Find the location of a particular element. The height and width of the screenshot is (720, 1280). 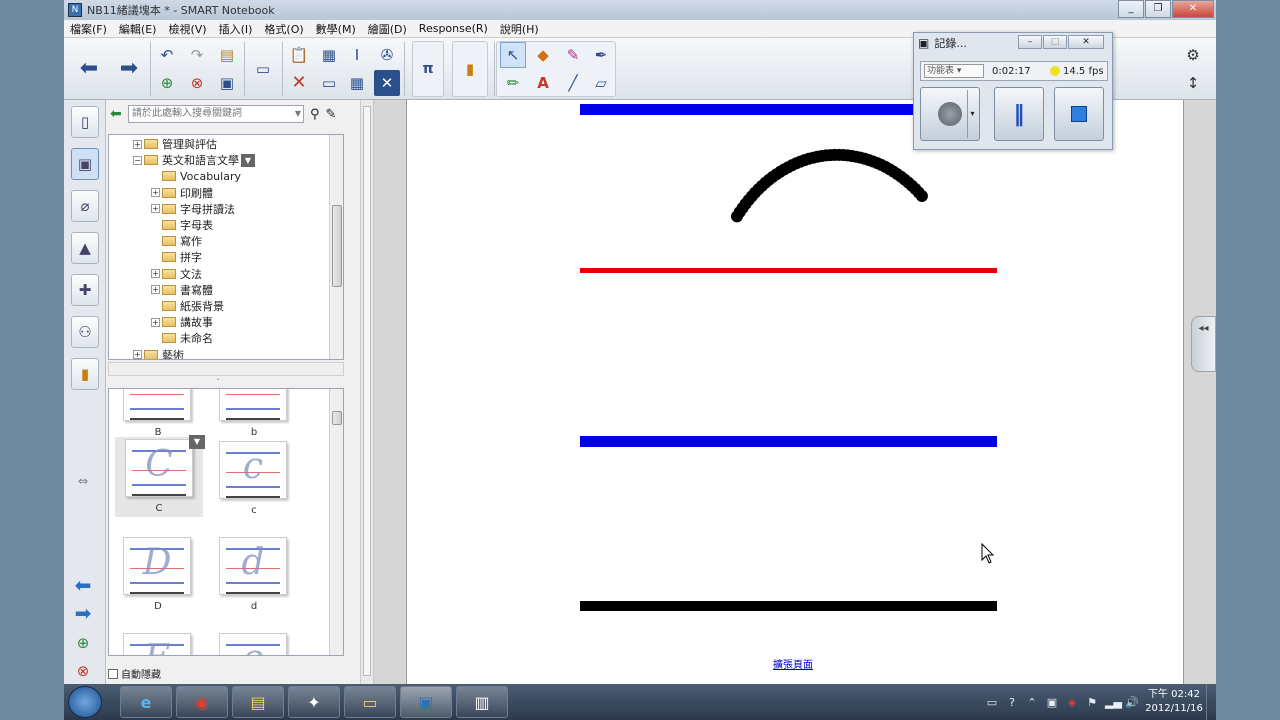

redo-icon: ↷ is located at coordinates (197, 55).